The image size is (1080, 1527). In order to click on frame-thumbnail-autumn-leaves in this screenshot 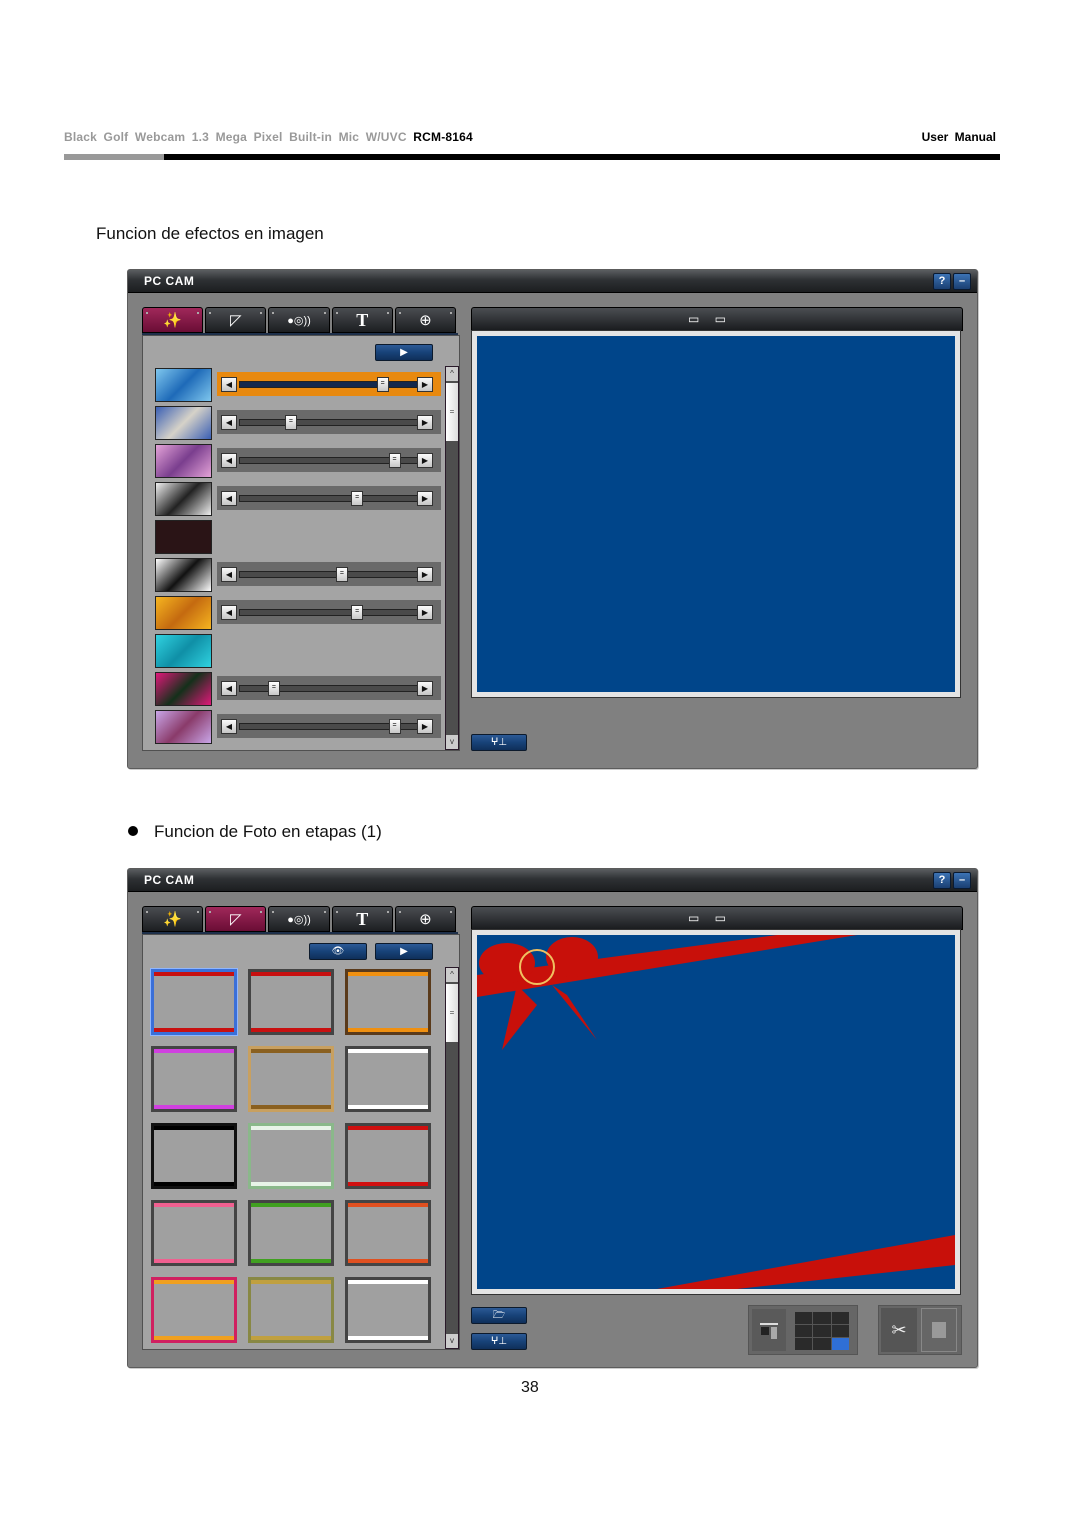, I will do `click(388, 1002)`.